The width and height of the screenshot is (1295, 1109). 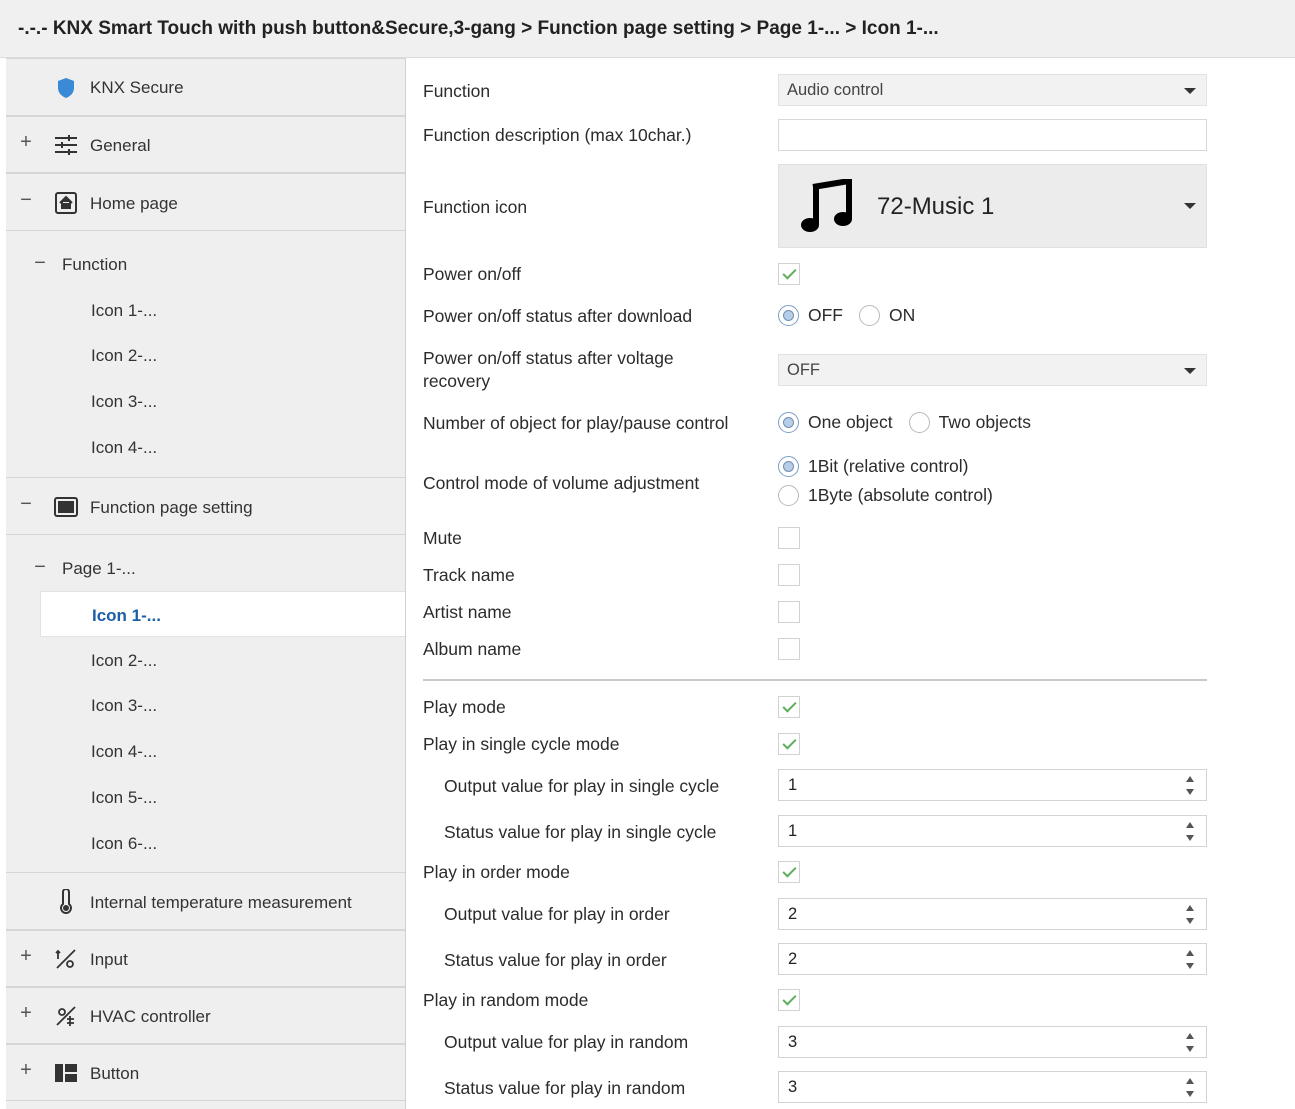 What do you see at coordinates (788, 422) in the screenshot?
I see `radio-one-object-circle` at bounding box center [788, 422].